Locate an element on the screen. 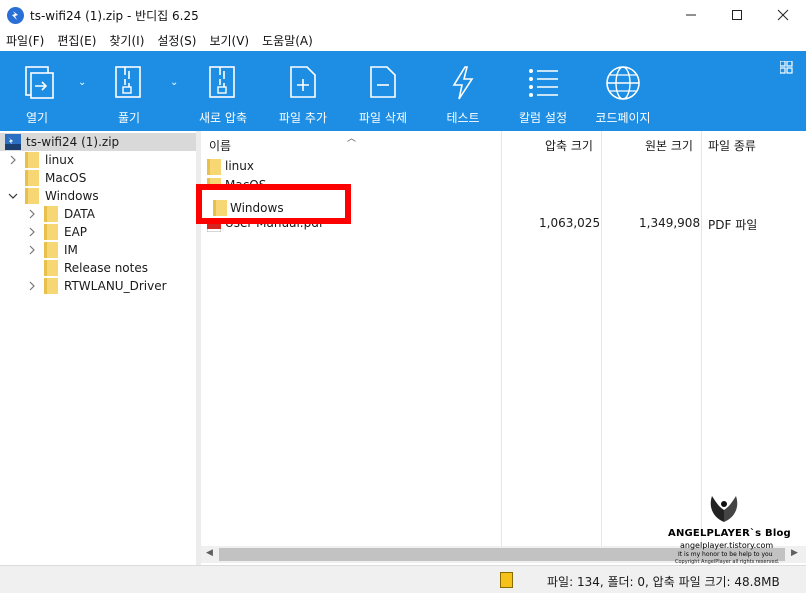 This screenshot has height=593, width=806. menu-bar: 파일(F) 편집(E) 찾기(I) 설정(S) 보기(V) 도움말(A) is located at coordinates (403, 40).